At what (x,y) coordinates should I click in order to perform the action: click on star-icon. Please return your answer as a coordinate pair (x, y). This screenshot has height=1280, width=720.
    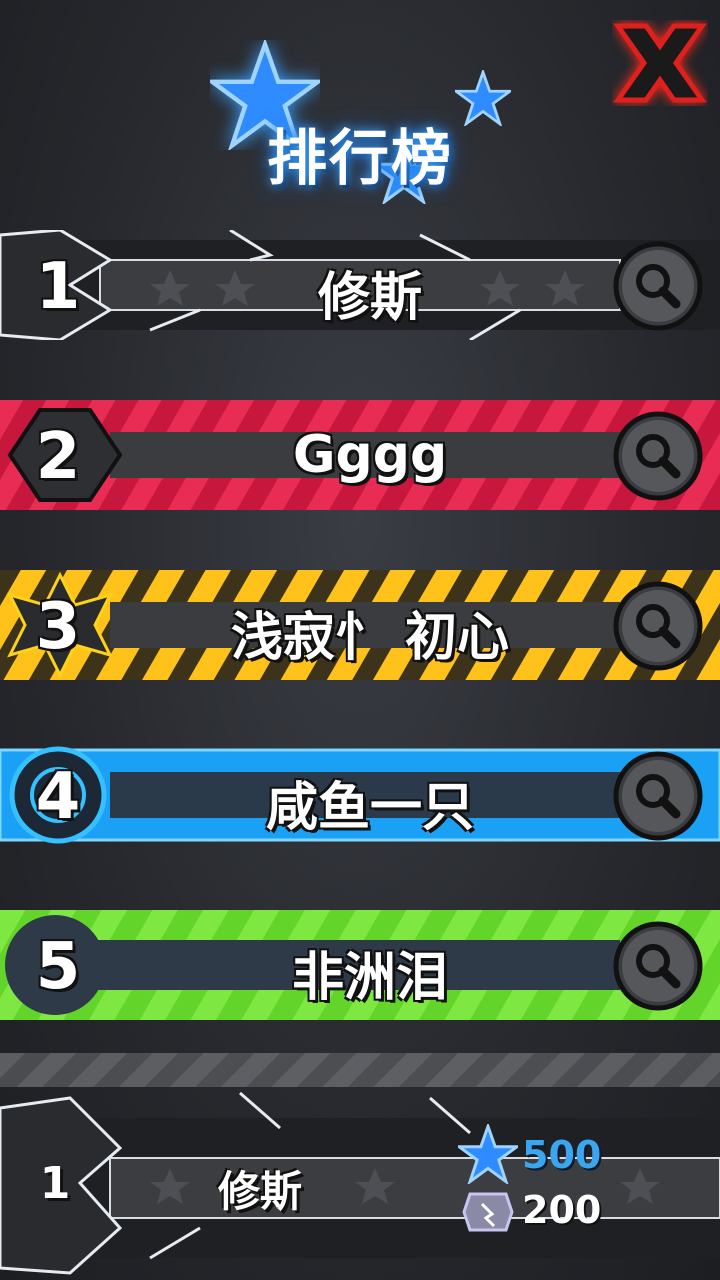
    Looking at the image, I should click on (488, 1154).